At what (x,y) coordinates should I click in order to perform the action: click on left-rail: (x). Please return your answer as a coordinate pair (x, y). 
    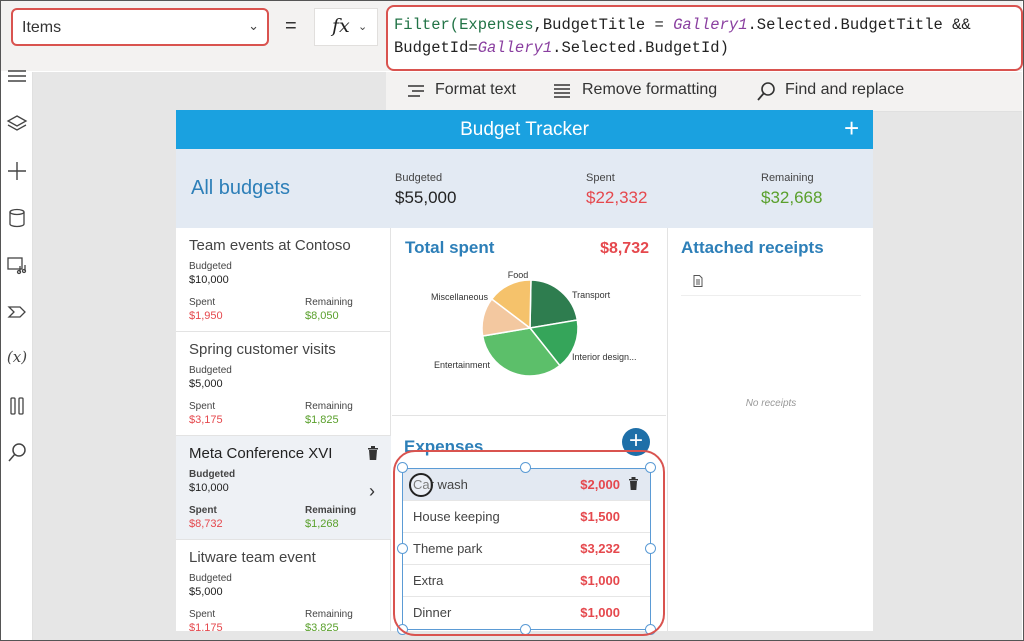
    Looking at the image, I should click on (17, 355).